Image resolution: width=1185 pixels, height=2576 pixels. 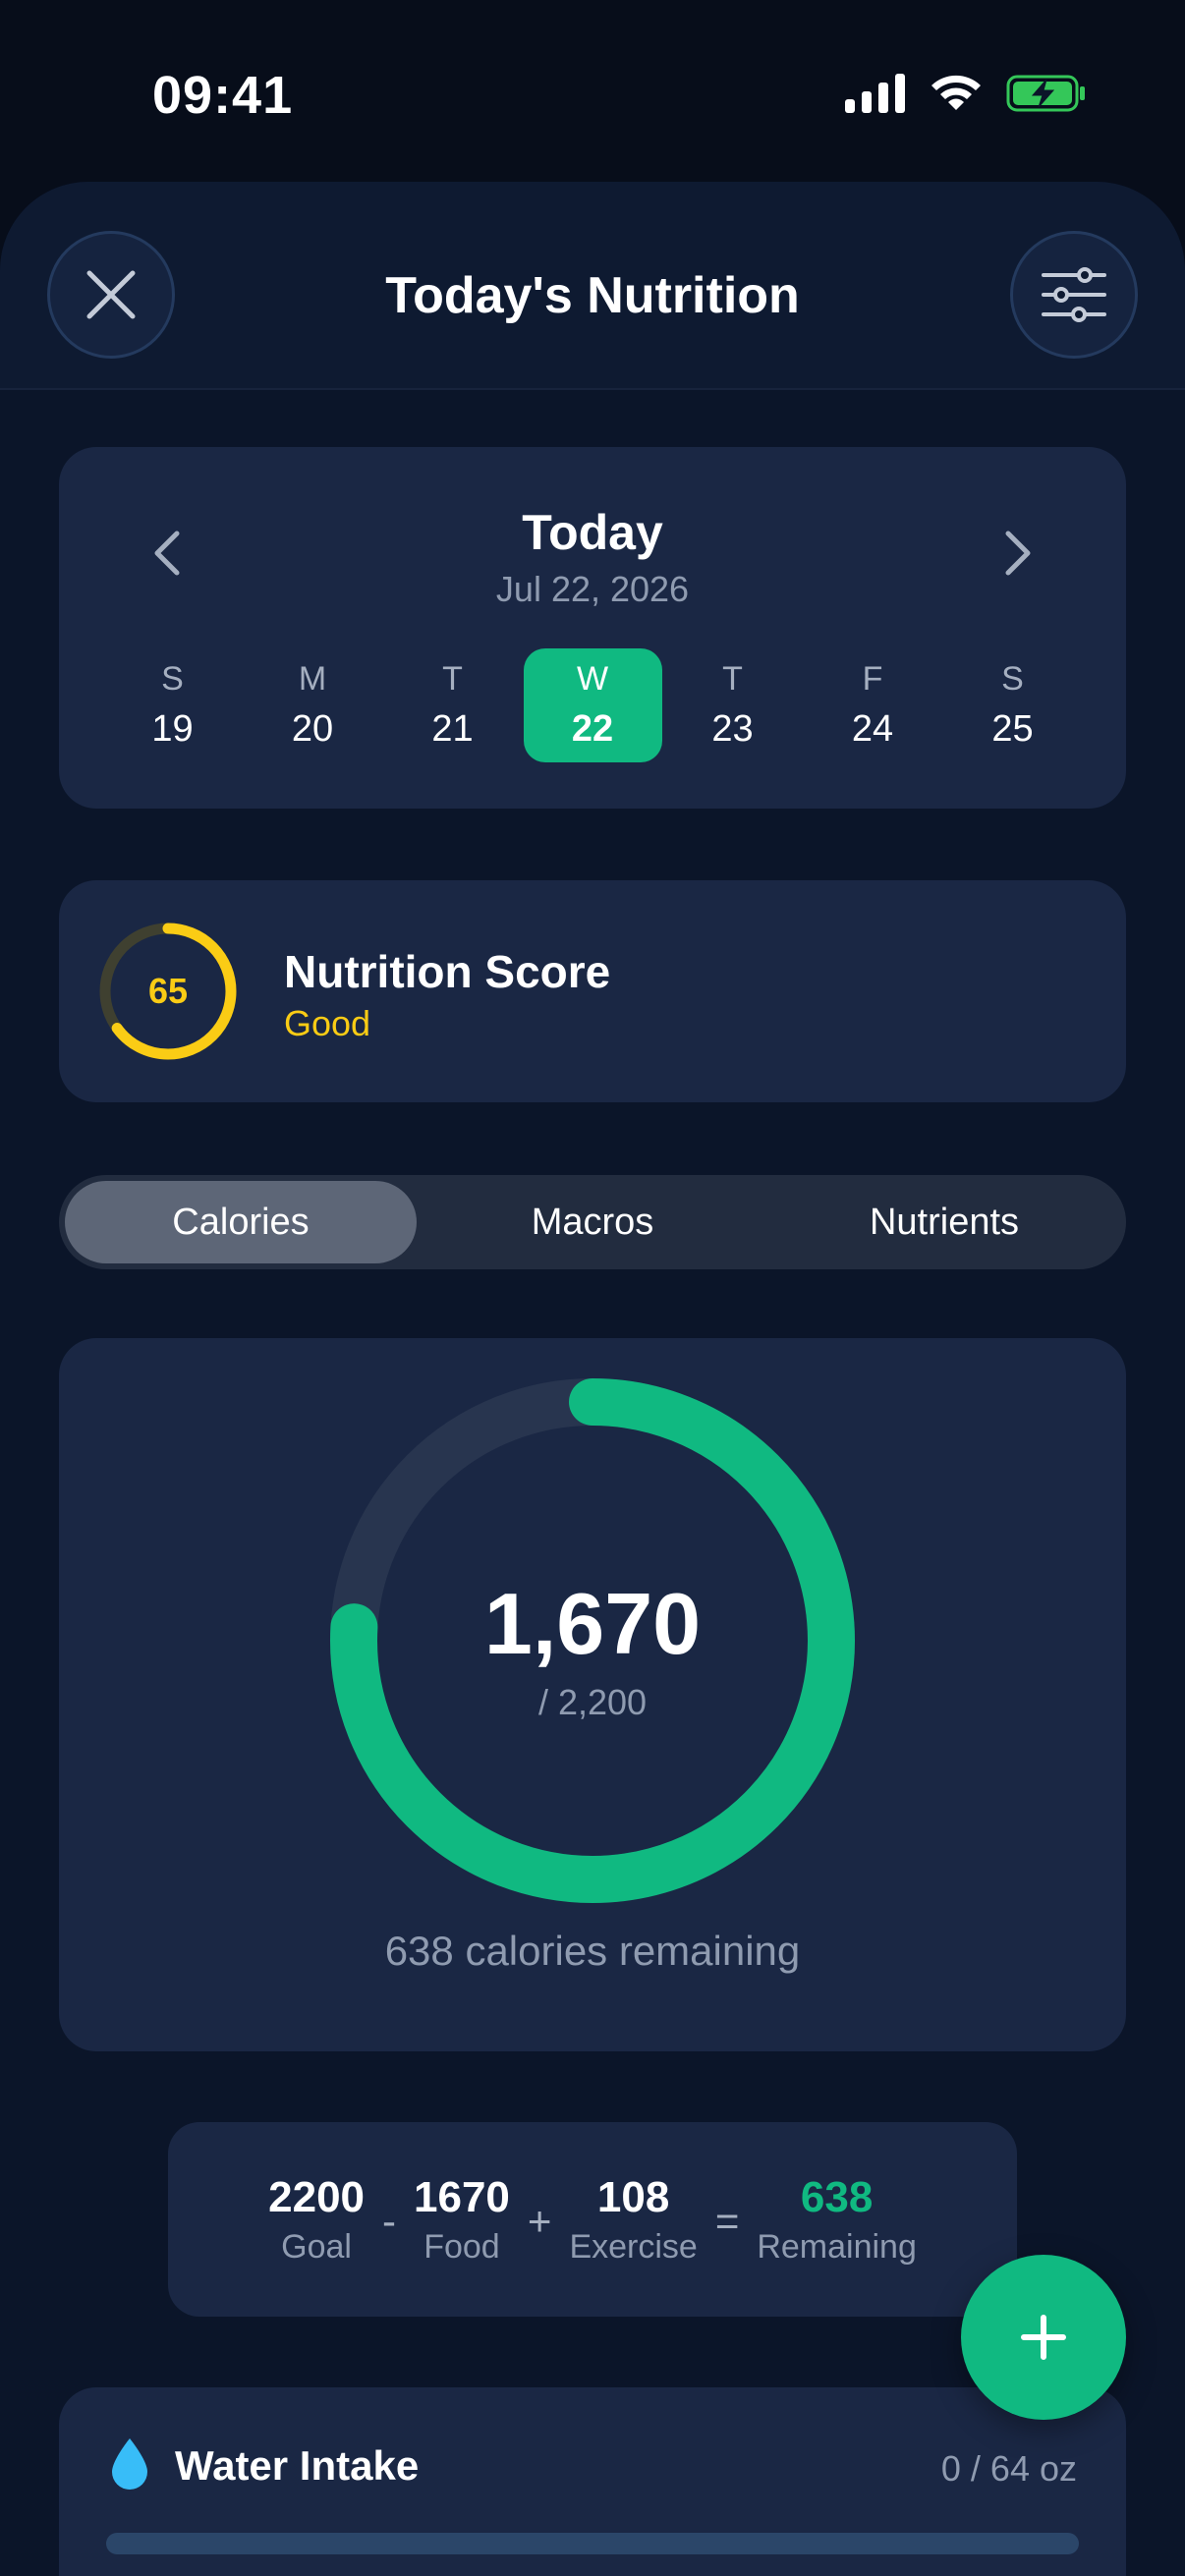 I want to click on formula-food-label: Food, so click(x=462, y=2246).